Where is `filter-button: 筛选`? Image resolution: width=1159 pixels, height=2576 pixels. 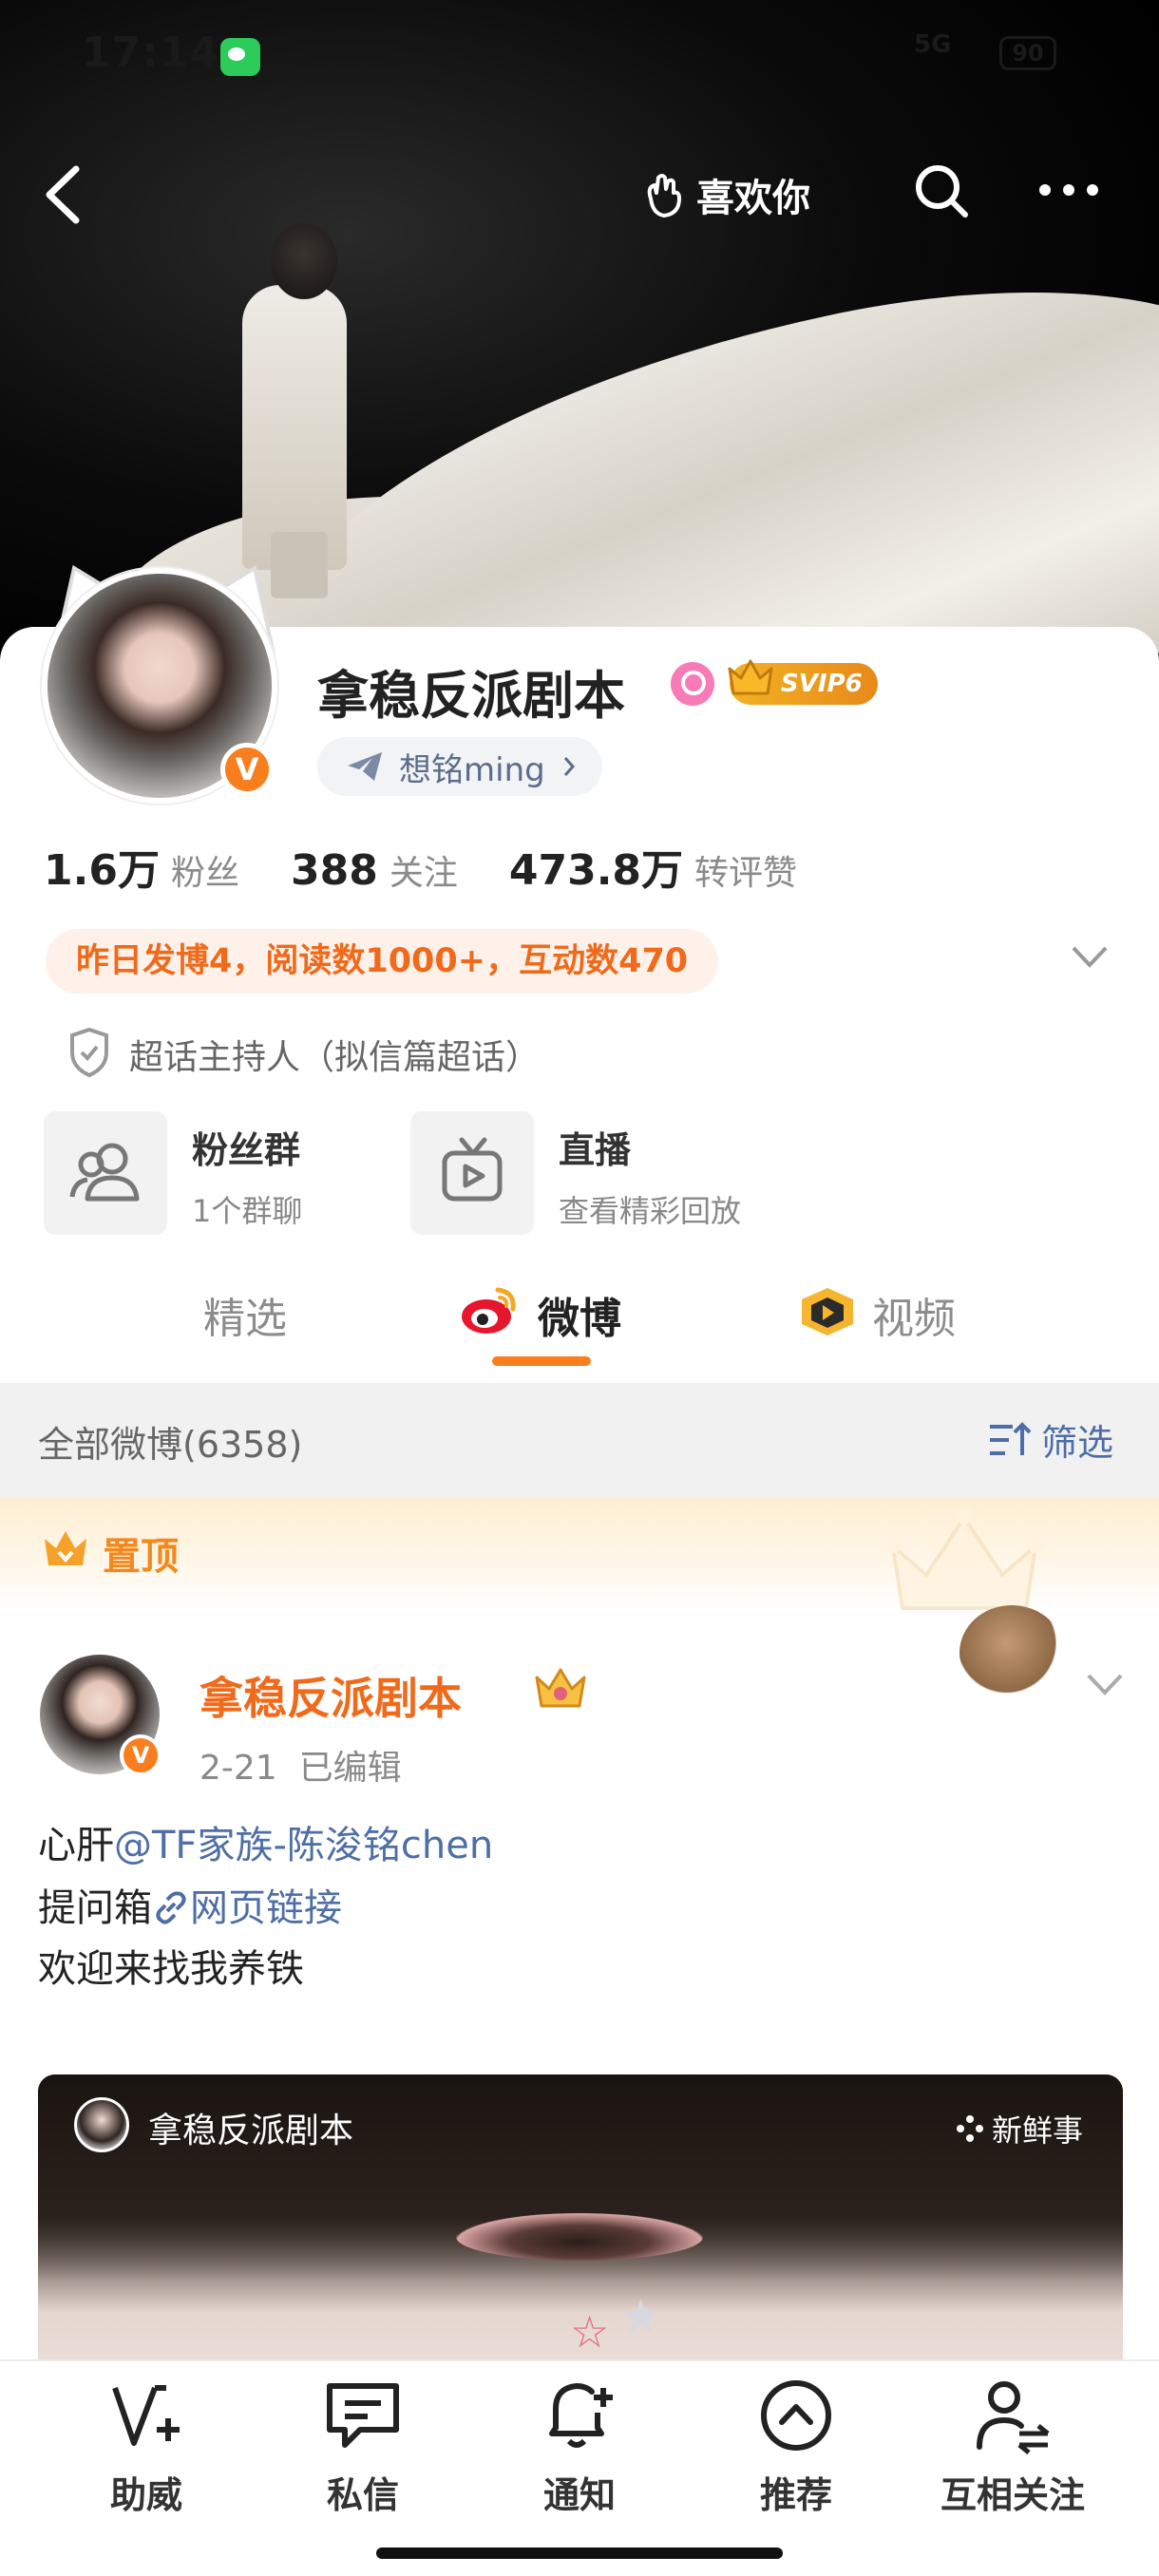 filter-button: 筛选 is located at coordinates (1050, 1439).